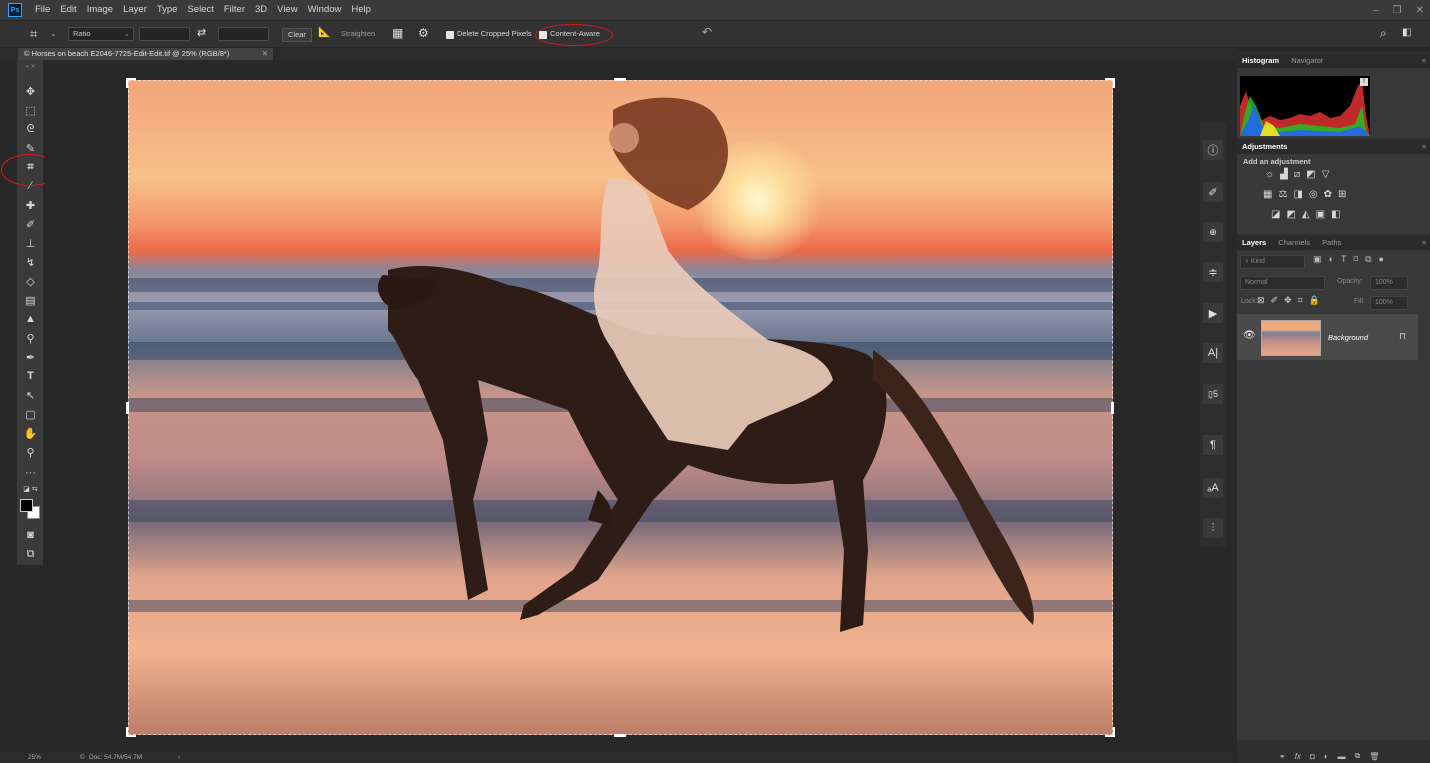 The width and height of the screenshot is (1430, 763). I want to click on rectangle-tool-icon: ▢, so click(30, 414).